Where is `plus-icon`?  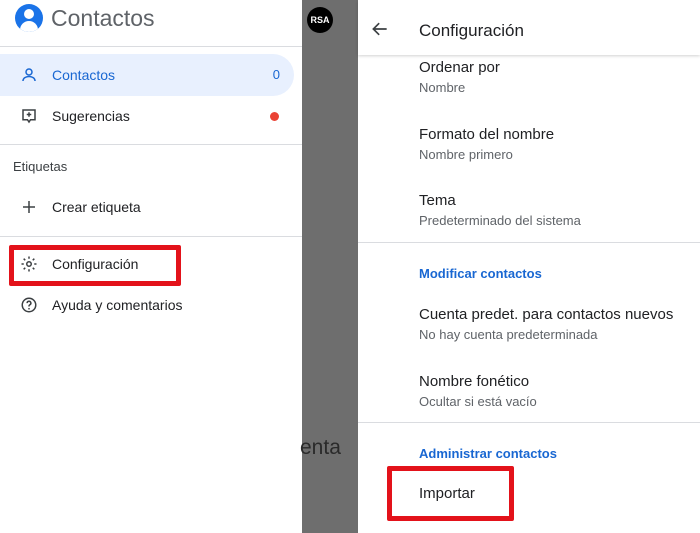
plus-icon is located at coordinates (29, 207).